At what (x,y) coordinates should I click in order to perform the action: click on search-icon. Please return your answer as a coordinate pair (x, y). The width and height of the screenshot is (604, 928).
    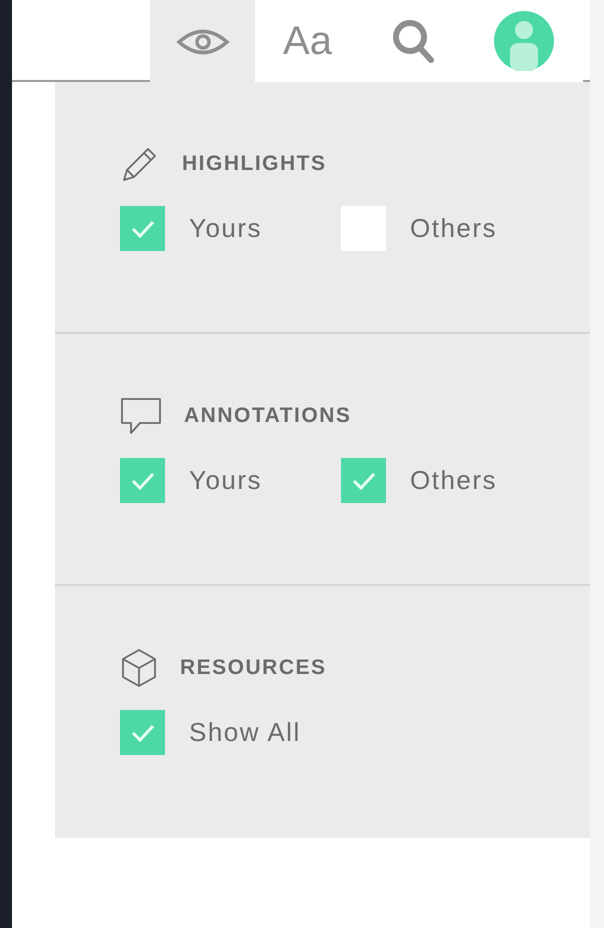
    Looking at the image, I should click on (412, 41).